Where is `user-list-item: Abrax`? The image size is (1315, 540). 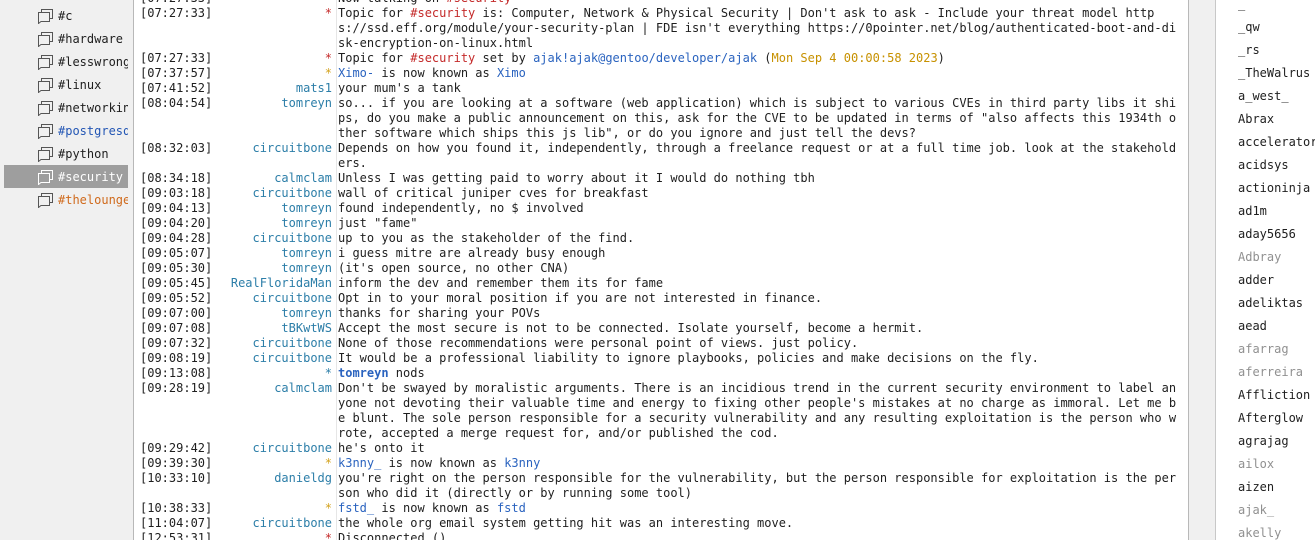
user-list-item: Abrax is located at coordinates (1276, 119).